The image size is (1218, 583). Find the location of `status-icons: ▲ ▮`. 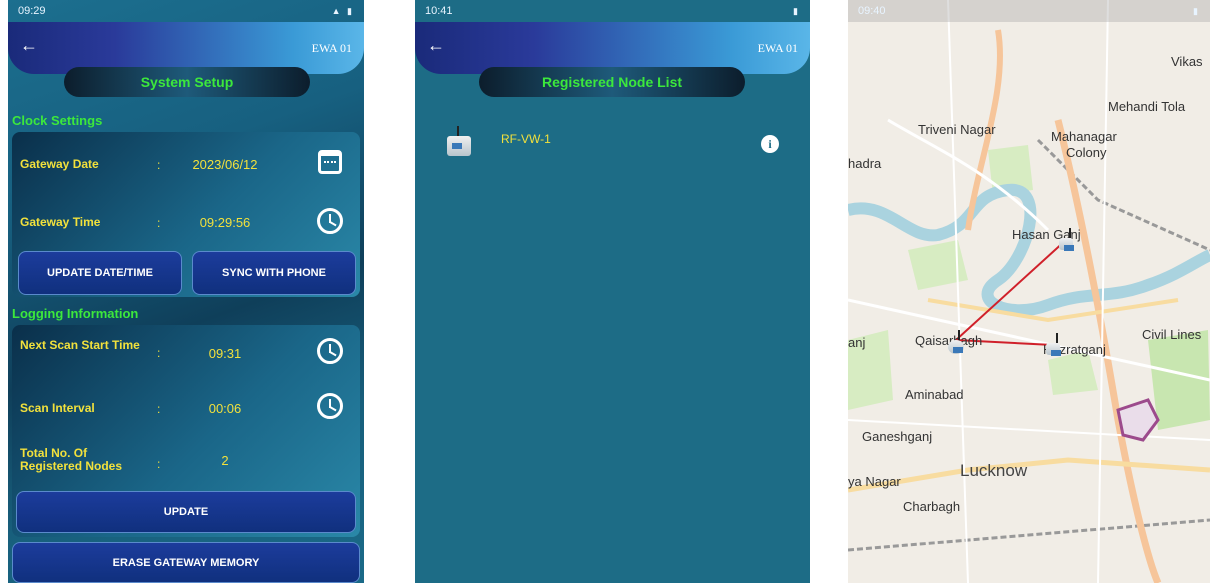

status-icons: ▲ ▮ is located at coordinates (342, 10).